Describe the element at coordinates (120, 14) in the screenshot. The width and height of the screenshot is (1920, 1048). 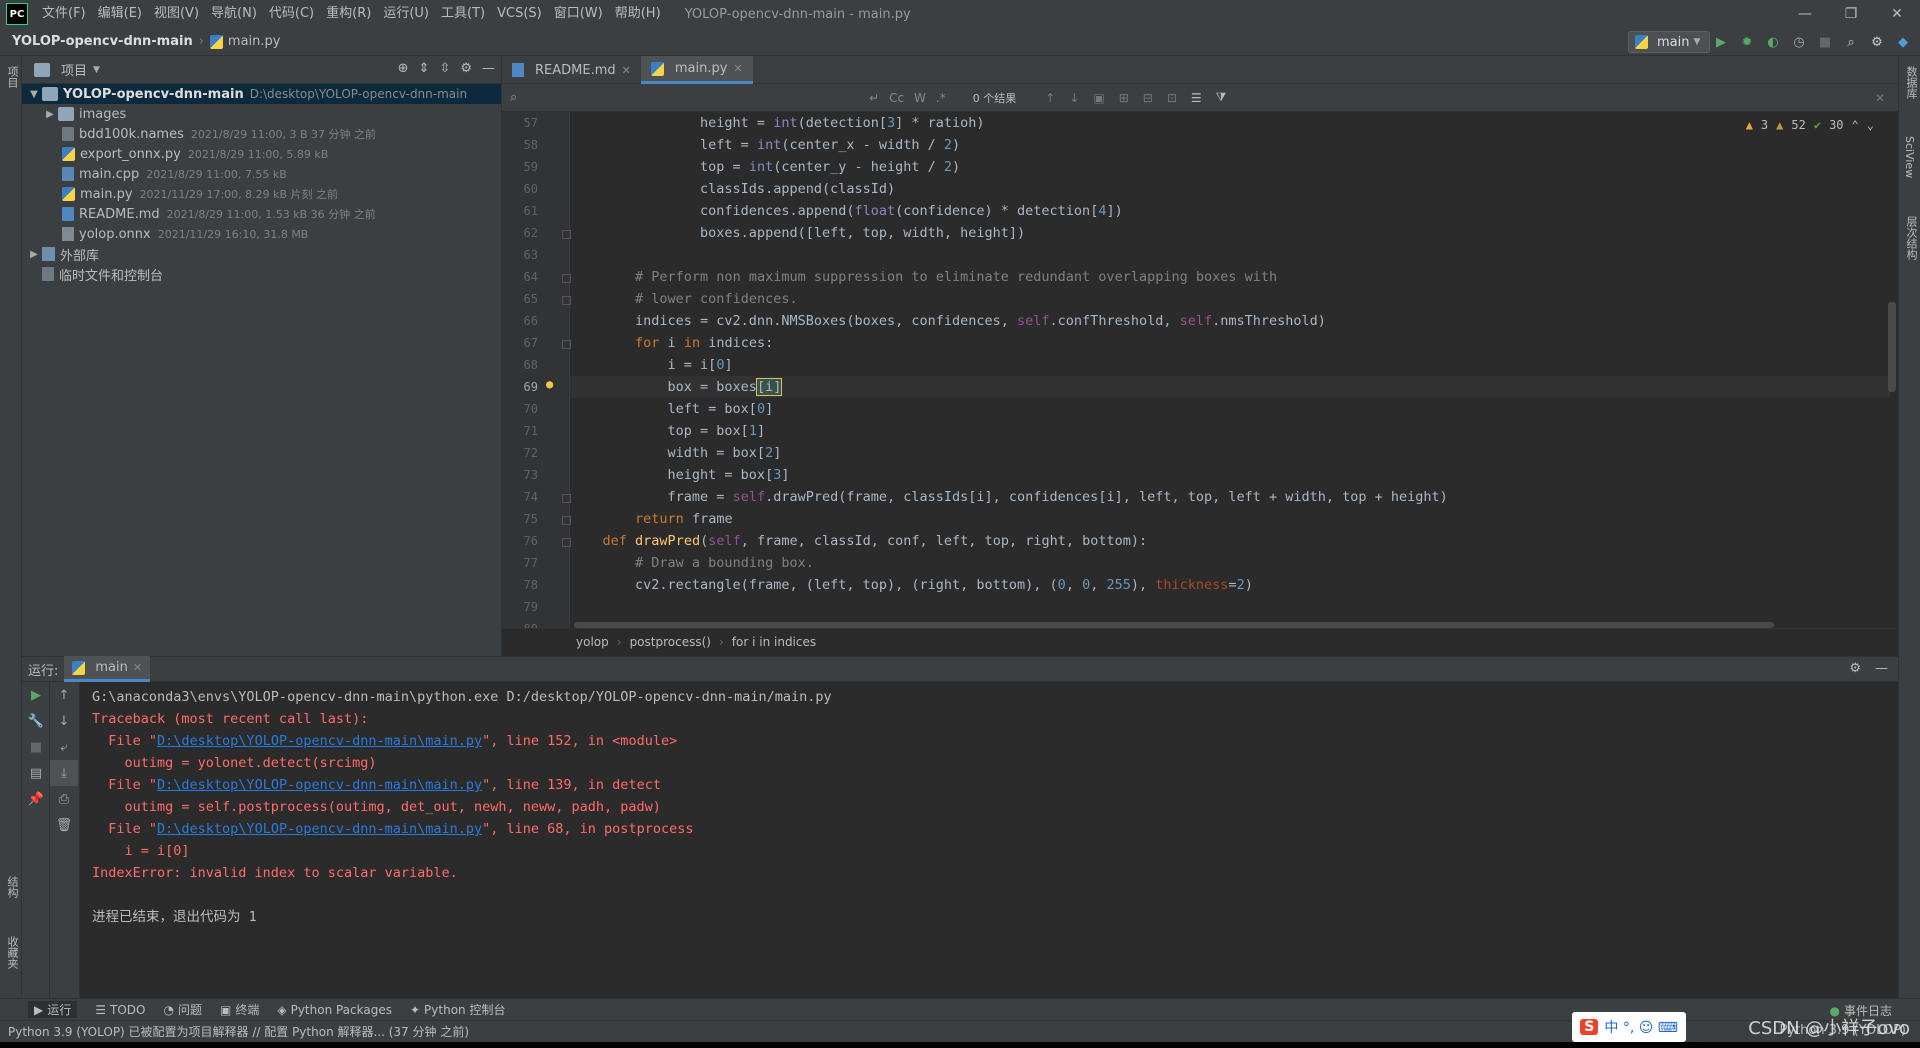
I see `menu-edit: 编辑(E)` at that location.